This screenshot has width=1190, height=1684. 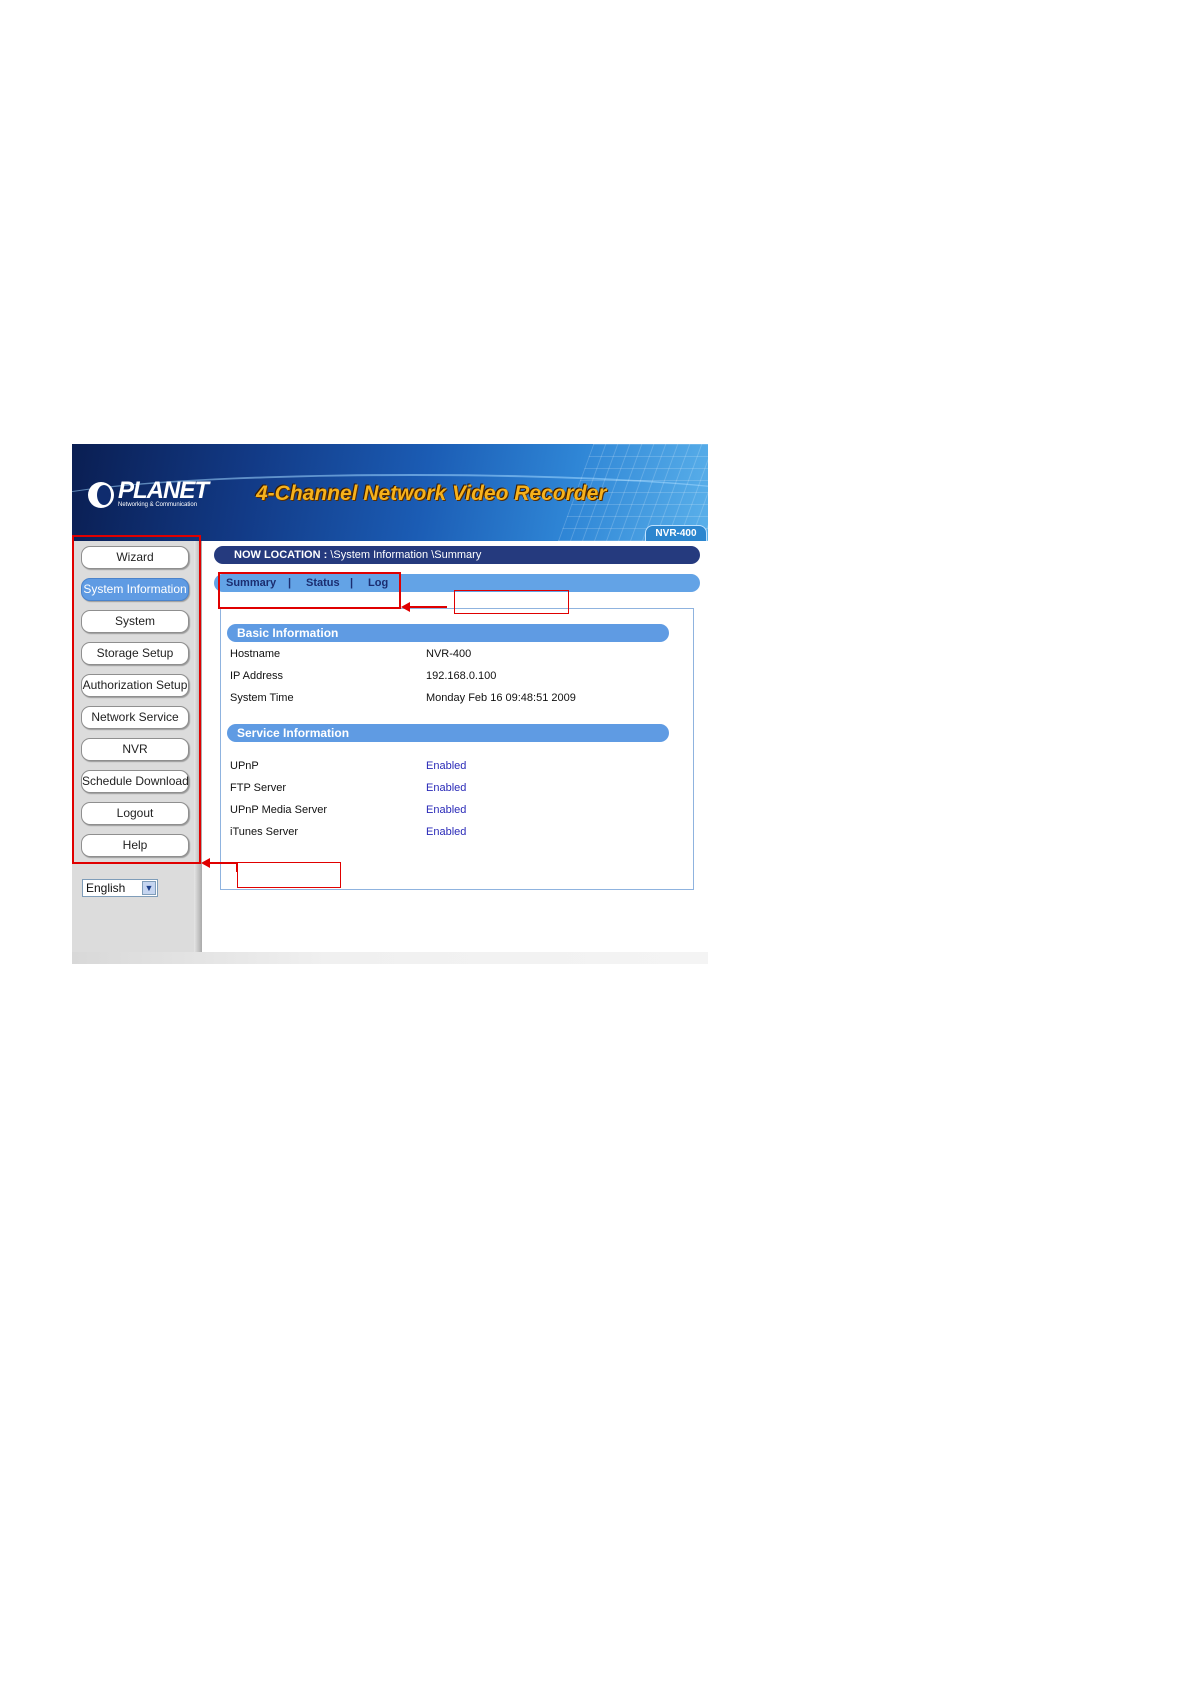 What do you see at coordinates (106, 888) in the screenshot?
I see `language-select-value: English` at bounding box center [106, 888].